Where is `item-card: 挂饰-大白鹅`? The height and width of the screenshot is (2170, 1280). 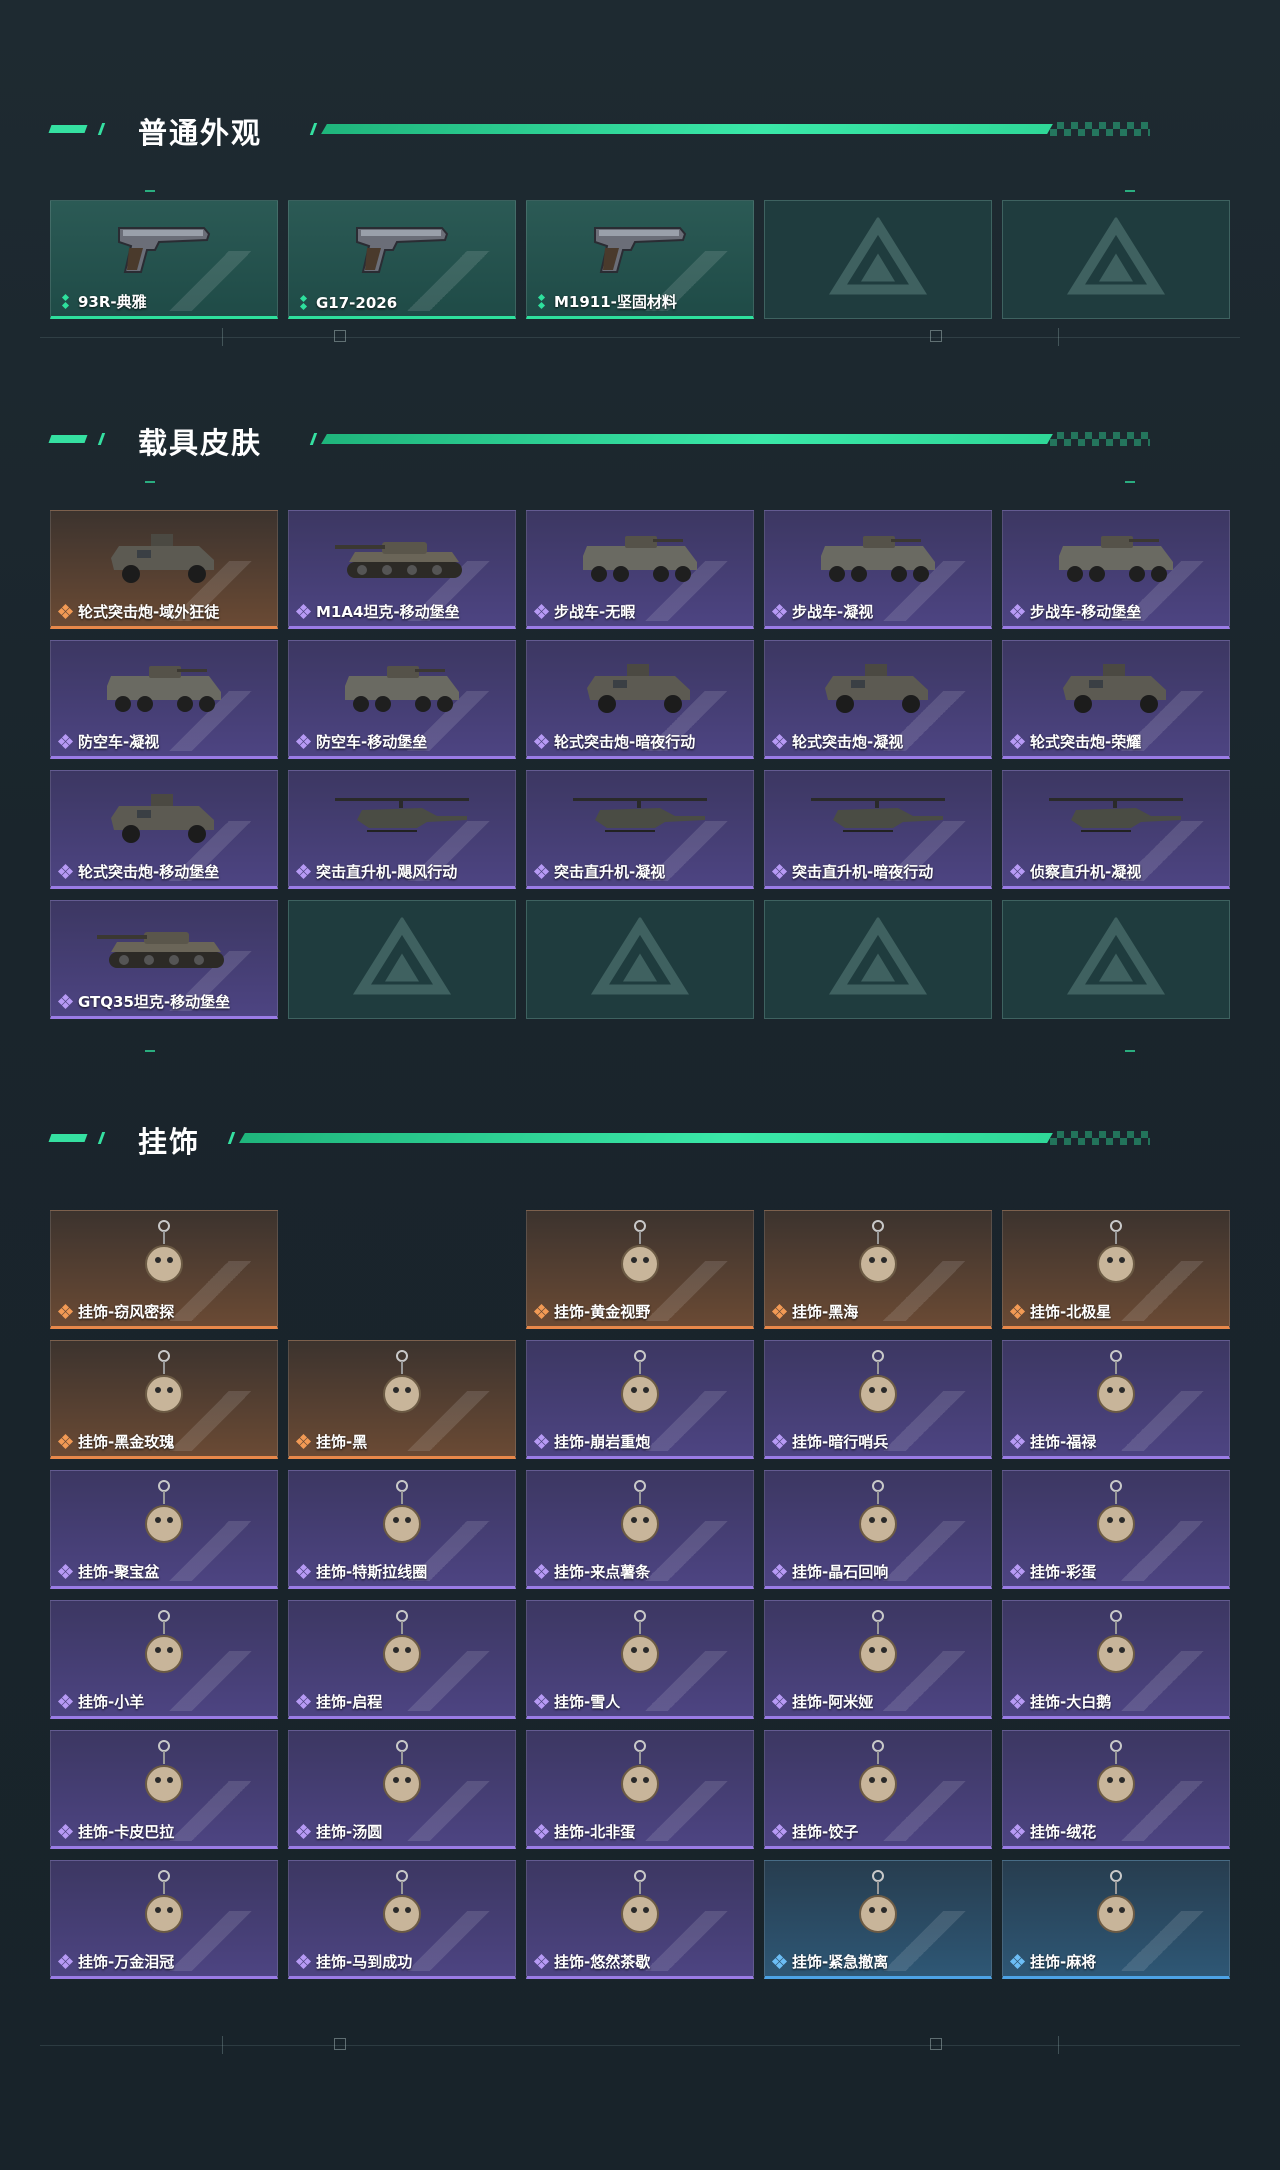
item-card: 挂饰-大白鹅 is located at coordinates (1116, 1659).